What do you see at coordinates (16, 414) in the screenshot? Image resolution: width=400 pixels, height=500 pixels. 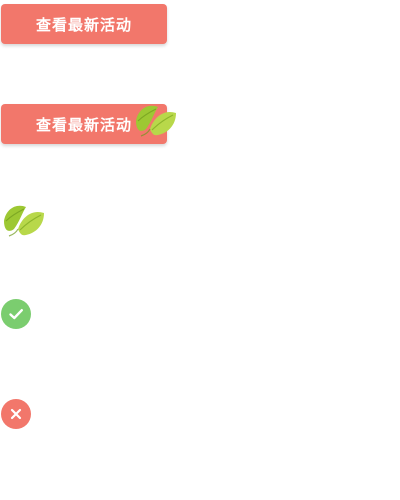 I see `close-circle-icon` at bounding box center [16, 414].